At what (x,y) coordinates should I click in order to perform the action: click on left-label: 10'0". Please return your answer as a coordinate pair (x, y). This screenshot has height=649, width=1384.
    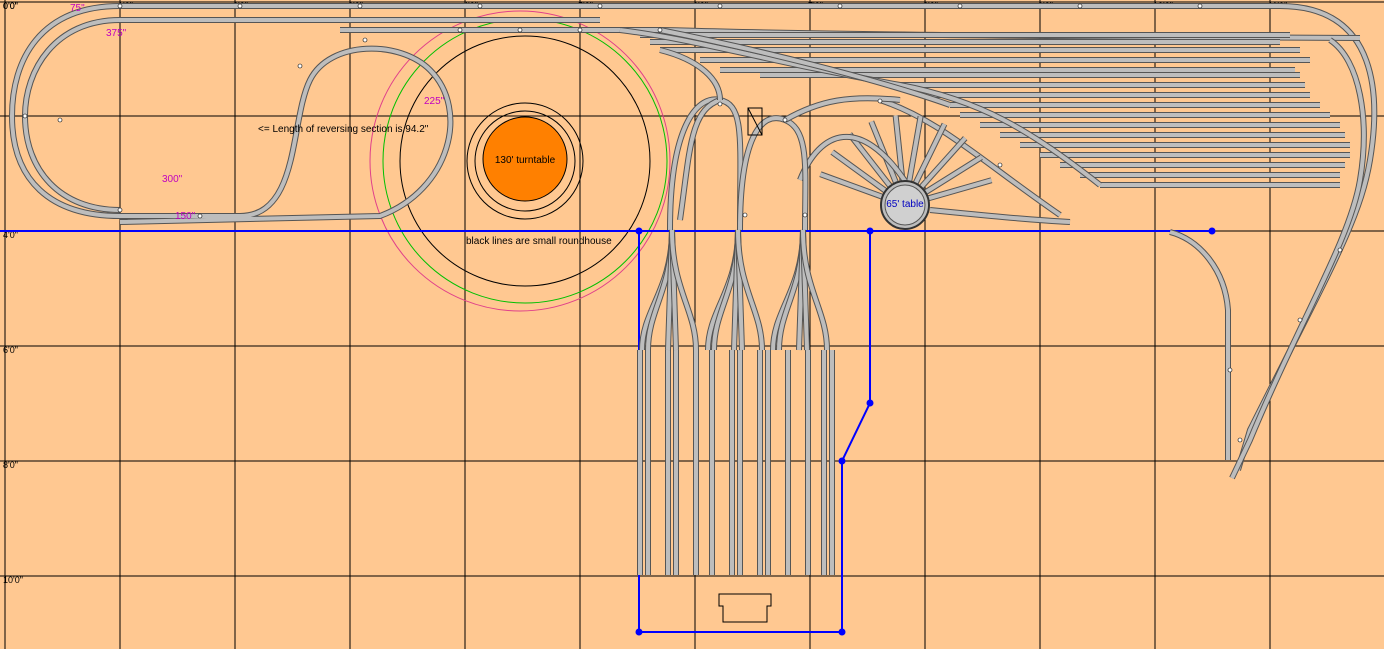
    Looking at the image, I should click on (13, 580).